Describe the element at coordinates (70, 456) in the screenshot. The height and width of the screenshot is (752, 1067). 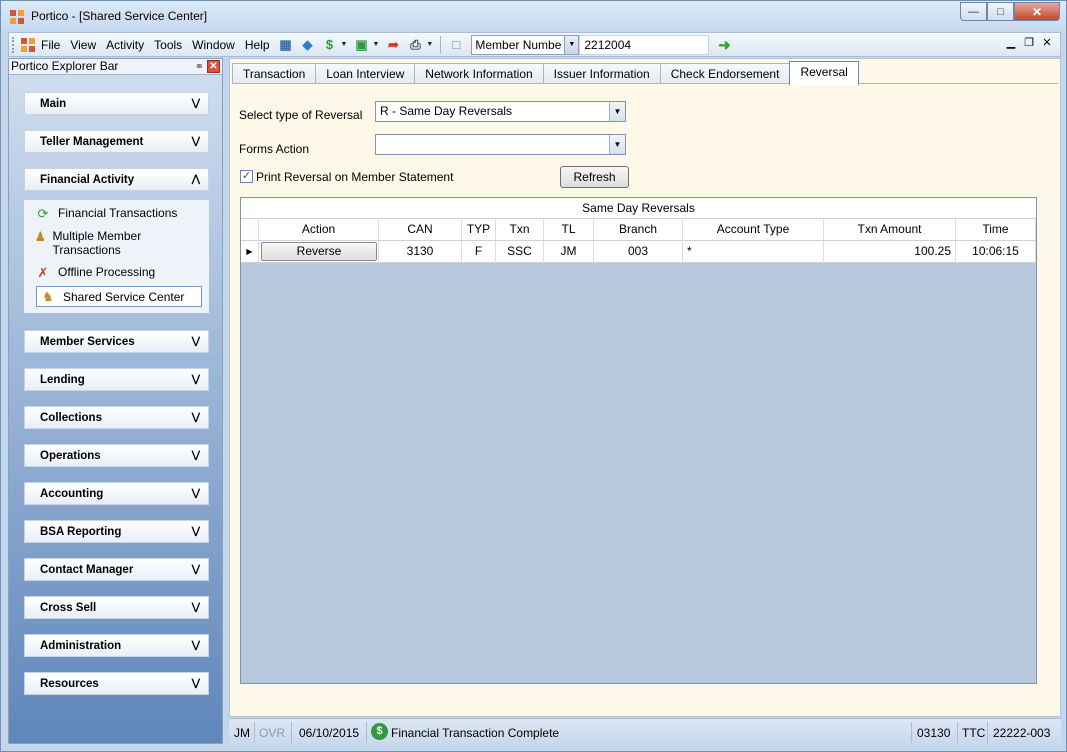
I see `group-label: Operations` at that location.